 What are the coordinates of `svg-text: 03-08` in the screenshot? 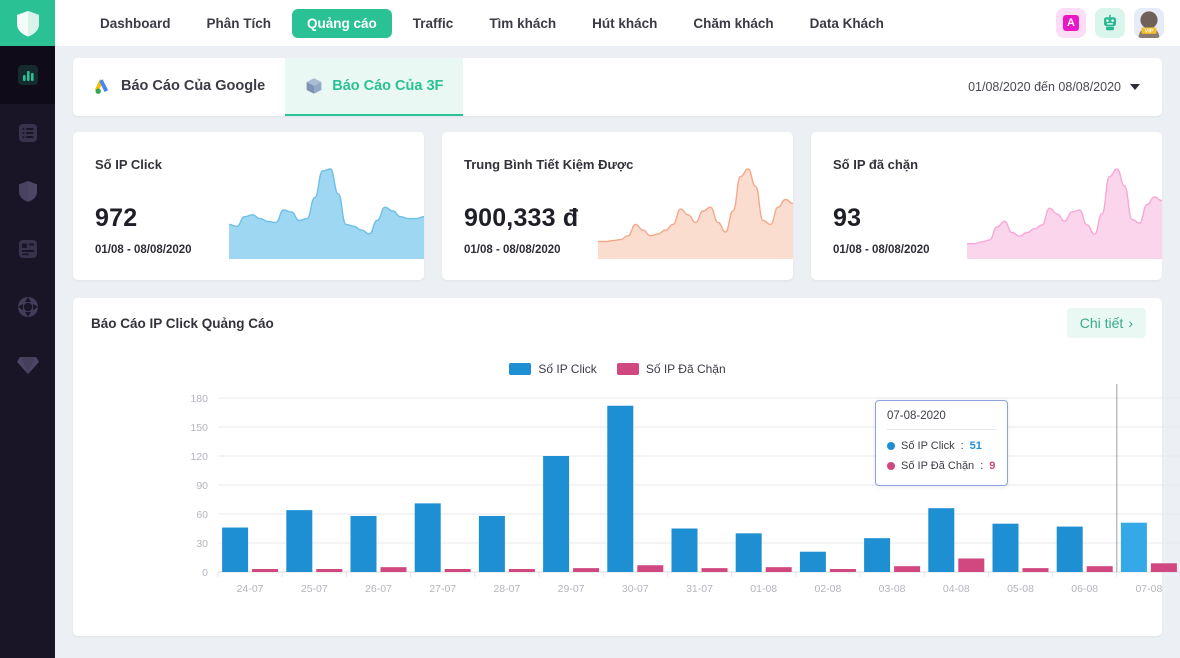 It's located at (892, 589).